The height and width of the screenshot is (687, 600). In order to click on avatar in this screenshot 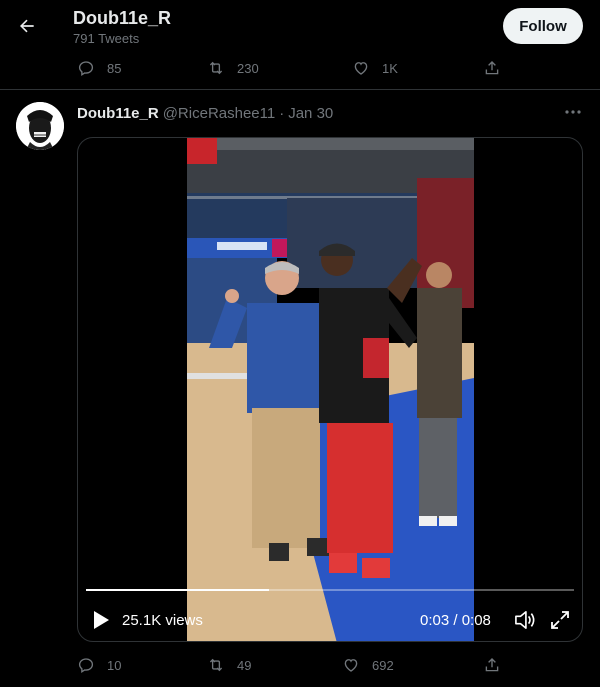, I will do `click(40, 126)`.